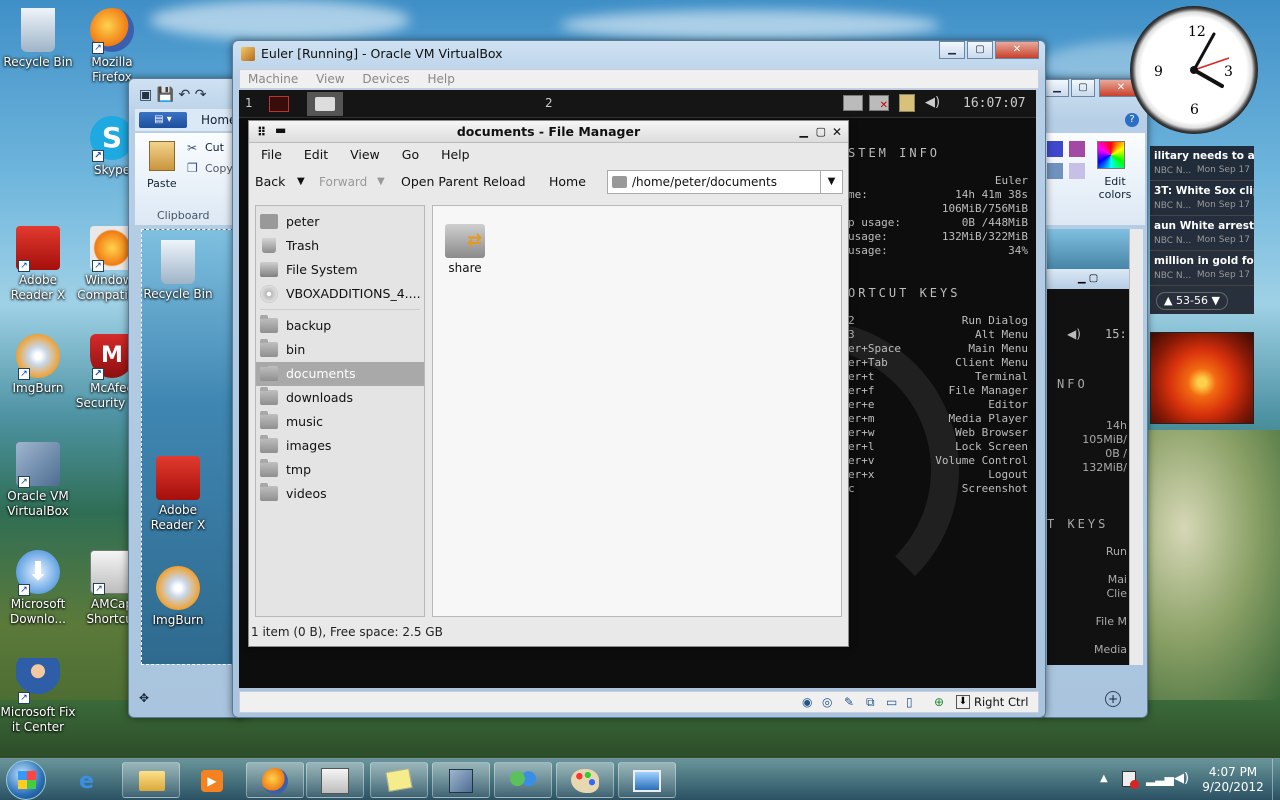 This screenshot has width=1280, height=800. What do you see at coordinates (151, 780) in the screenshot?
I see `taskbar-explorer` at bounding box center [151, 780].